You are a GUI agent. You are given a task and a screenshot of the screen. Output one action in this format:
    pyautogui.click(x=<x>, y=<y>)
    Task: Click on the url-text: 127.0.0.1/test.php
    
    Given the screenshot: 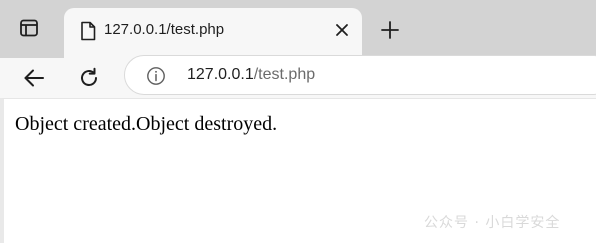 What is the action you would take?
    pyautogui.click(x=251, y=75)
    